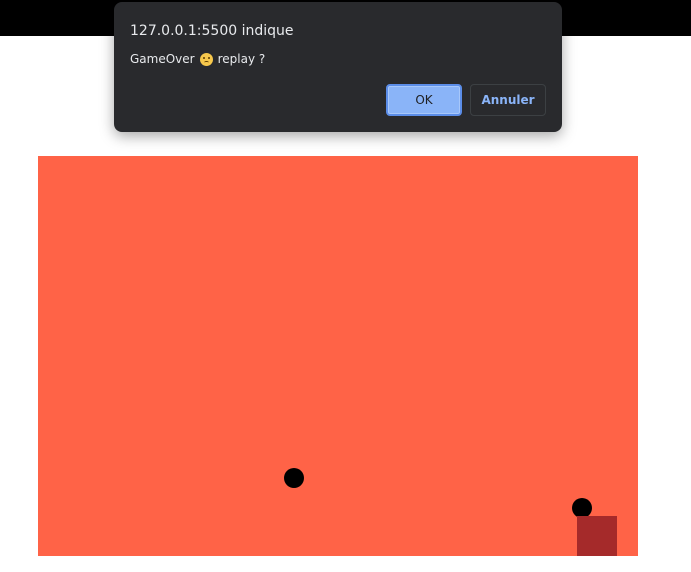  What do you see at coordinates (508, 100) in the screenshot?
I see `cancel-button: Annuler` at bounding box center [508, 100].